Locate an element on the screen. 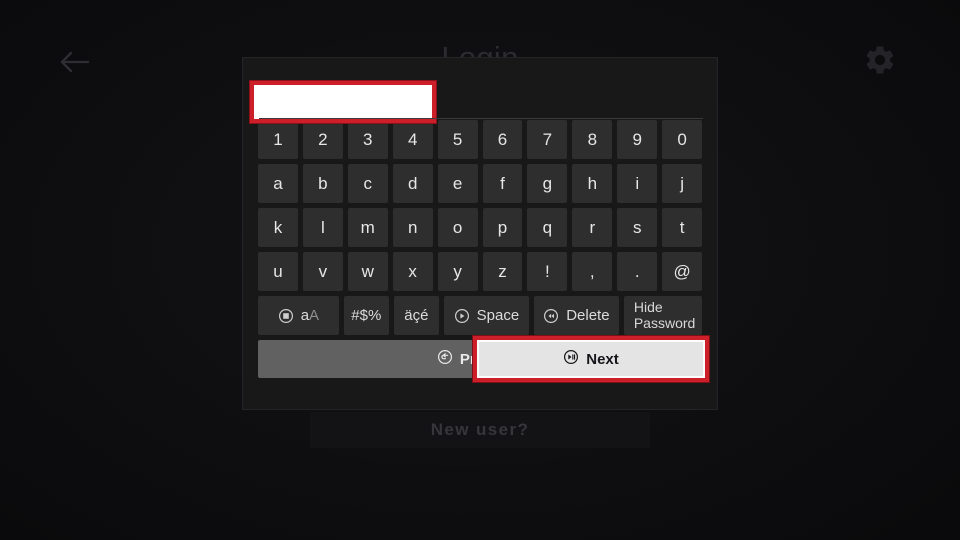  key-1: 1 is located at coordinates (278, 139).